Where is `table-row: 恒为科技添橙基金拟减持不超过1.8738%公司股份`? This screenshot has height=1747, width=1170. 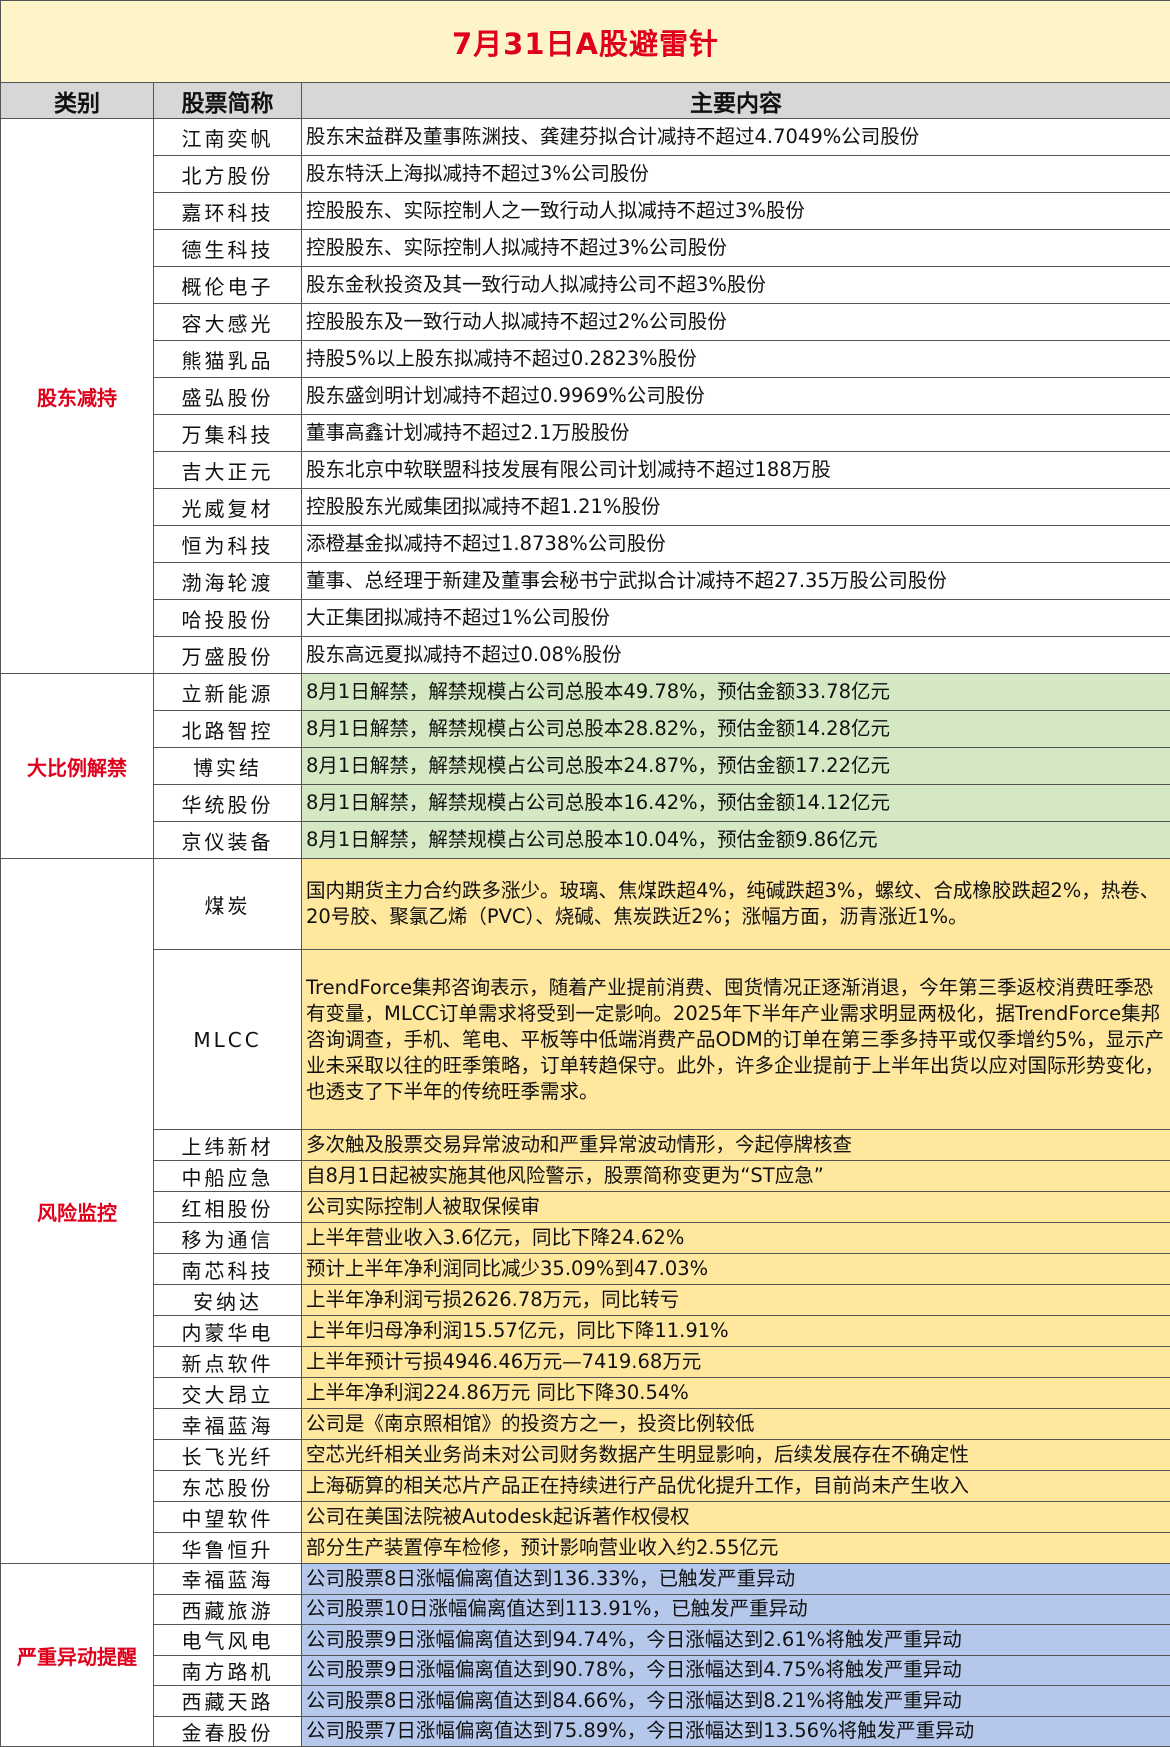
table-row: 恒为科技添橙基金拟减持不超过1.8738%公司股份 is located at coordinates (585, 544).